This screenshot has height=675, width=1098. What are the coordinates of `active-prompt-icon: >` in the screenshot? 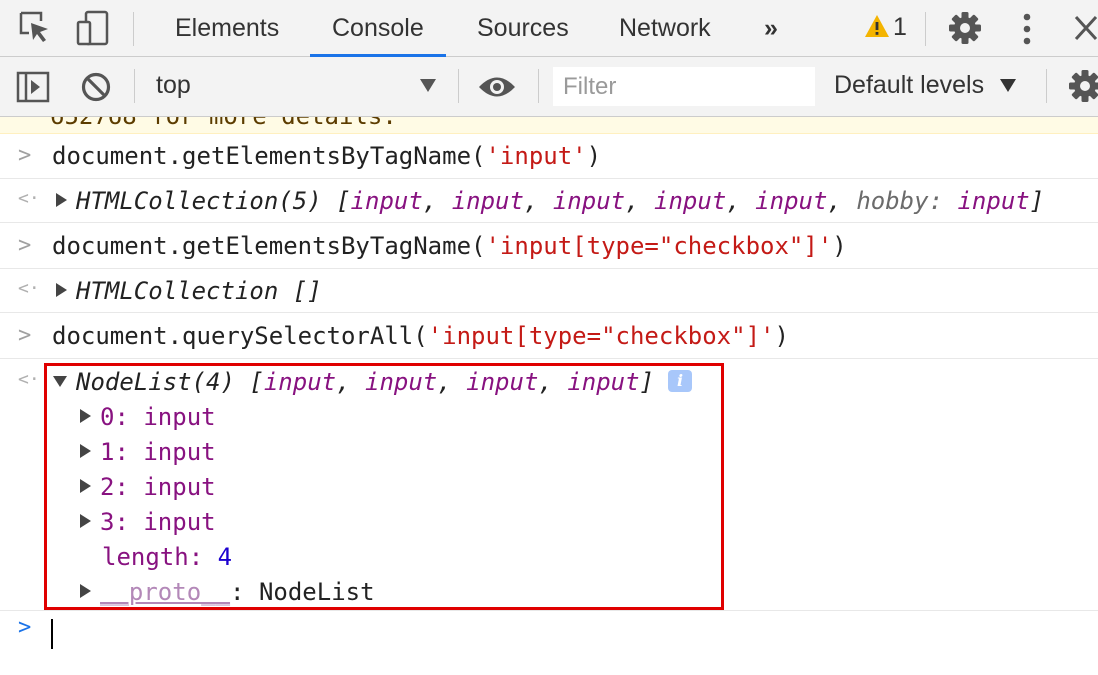 It's located at (25, 627).